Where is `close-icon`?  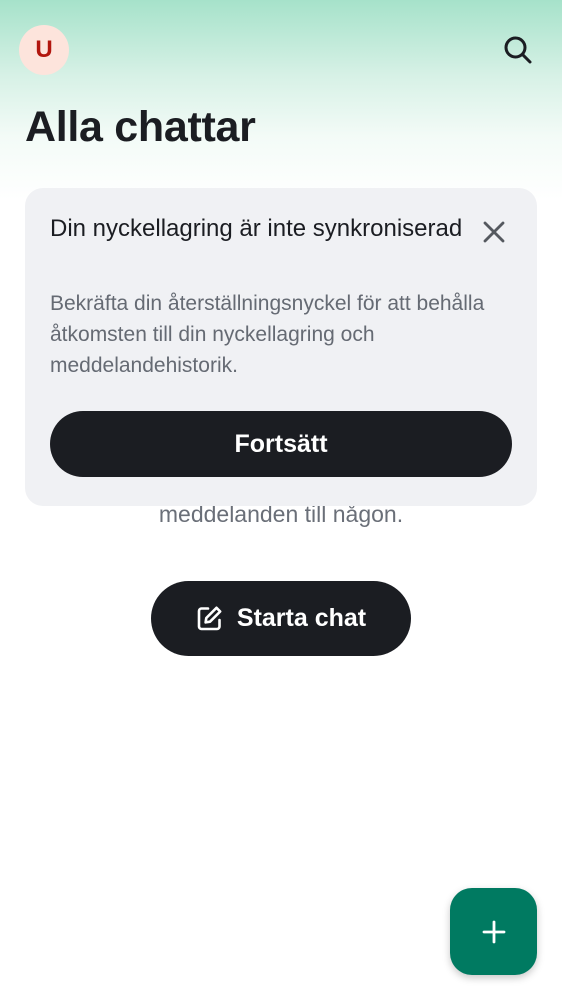 close-icon is located at coordinates (494, 232).